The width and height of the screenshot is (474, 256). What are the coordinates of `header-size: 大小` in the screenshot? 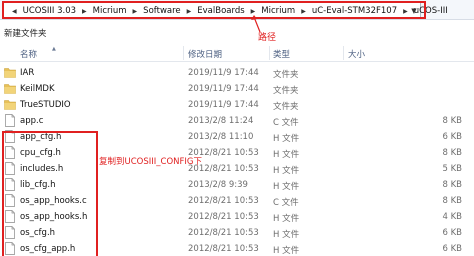 It's located at (356, 54).